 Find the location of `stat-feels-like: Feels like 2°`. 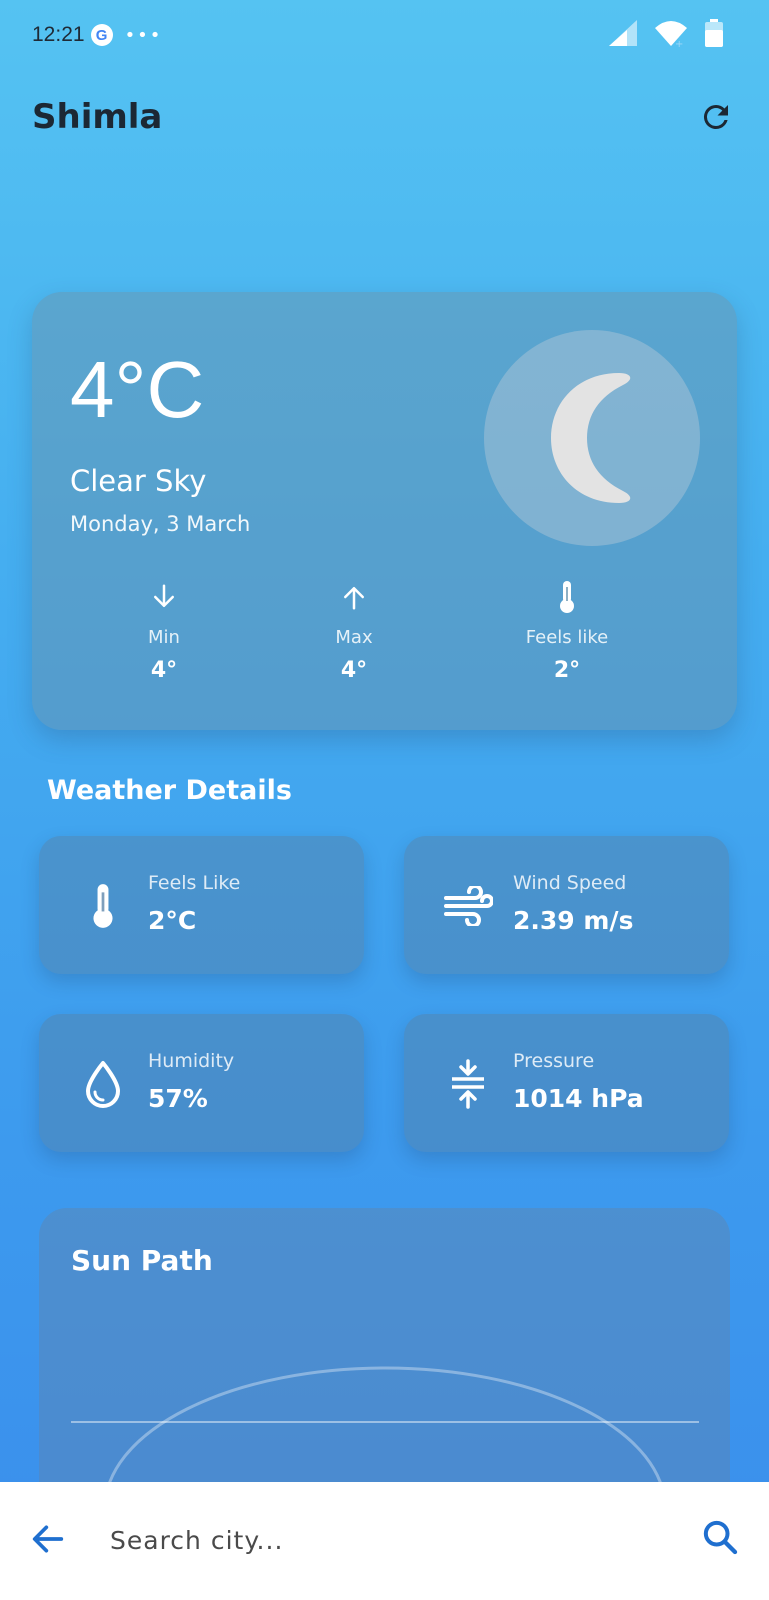

stat-feels-like: Feels like 2° is located at coordinates (567, 630).